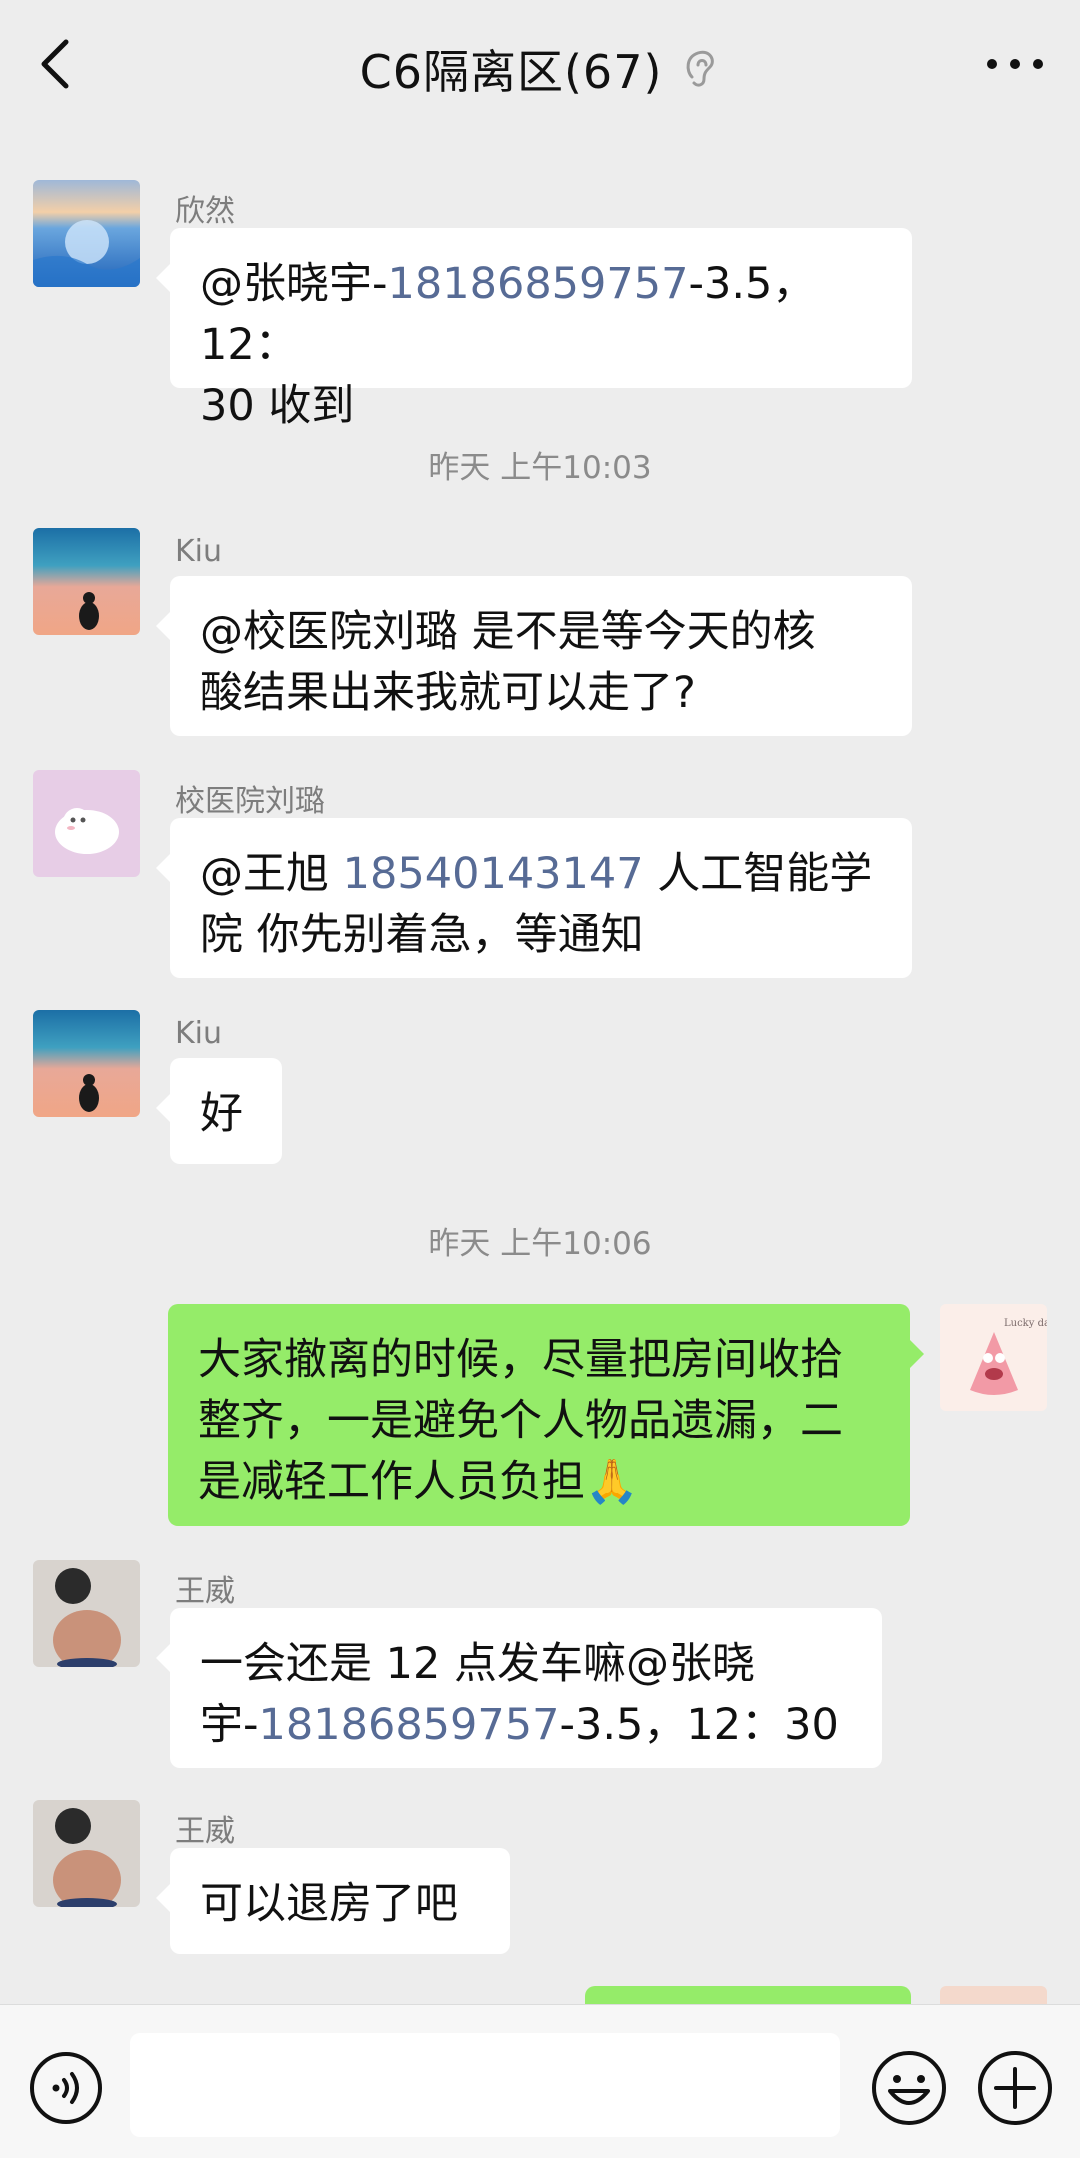 Image resolution: width=1080 pixels, height=2158 pixels. Describe the element at coordinates (448, 693) in the screenshot. I see `message-text: 酸结果出来我就可以走了?` at that location.